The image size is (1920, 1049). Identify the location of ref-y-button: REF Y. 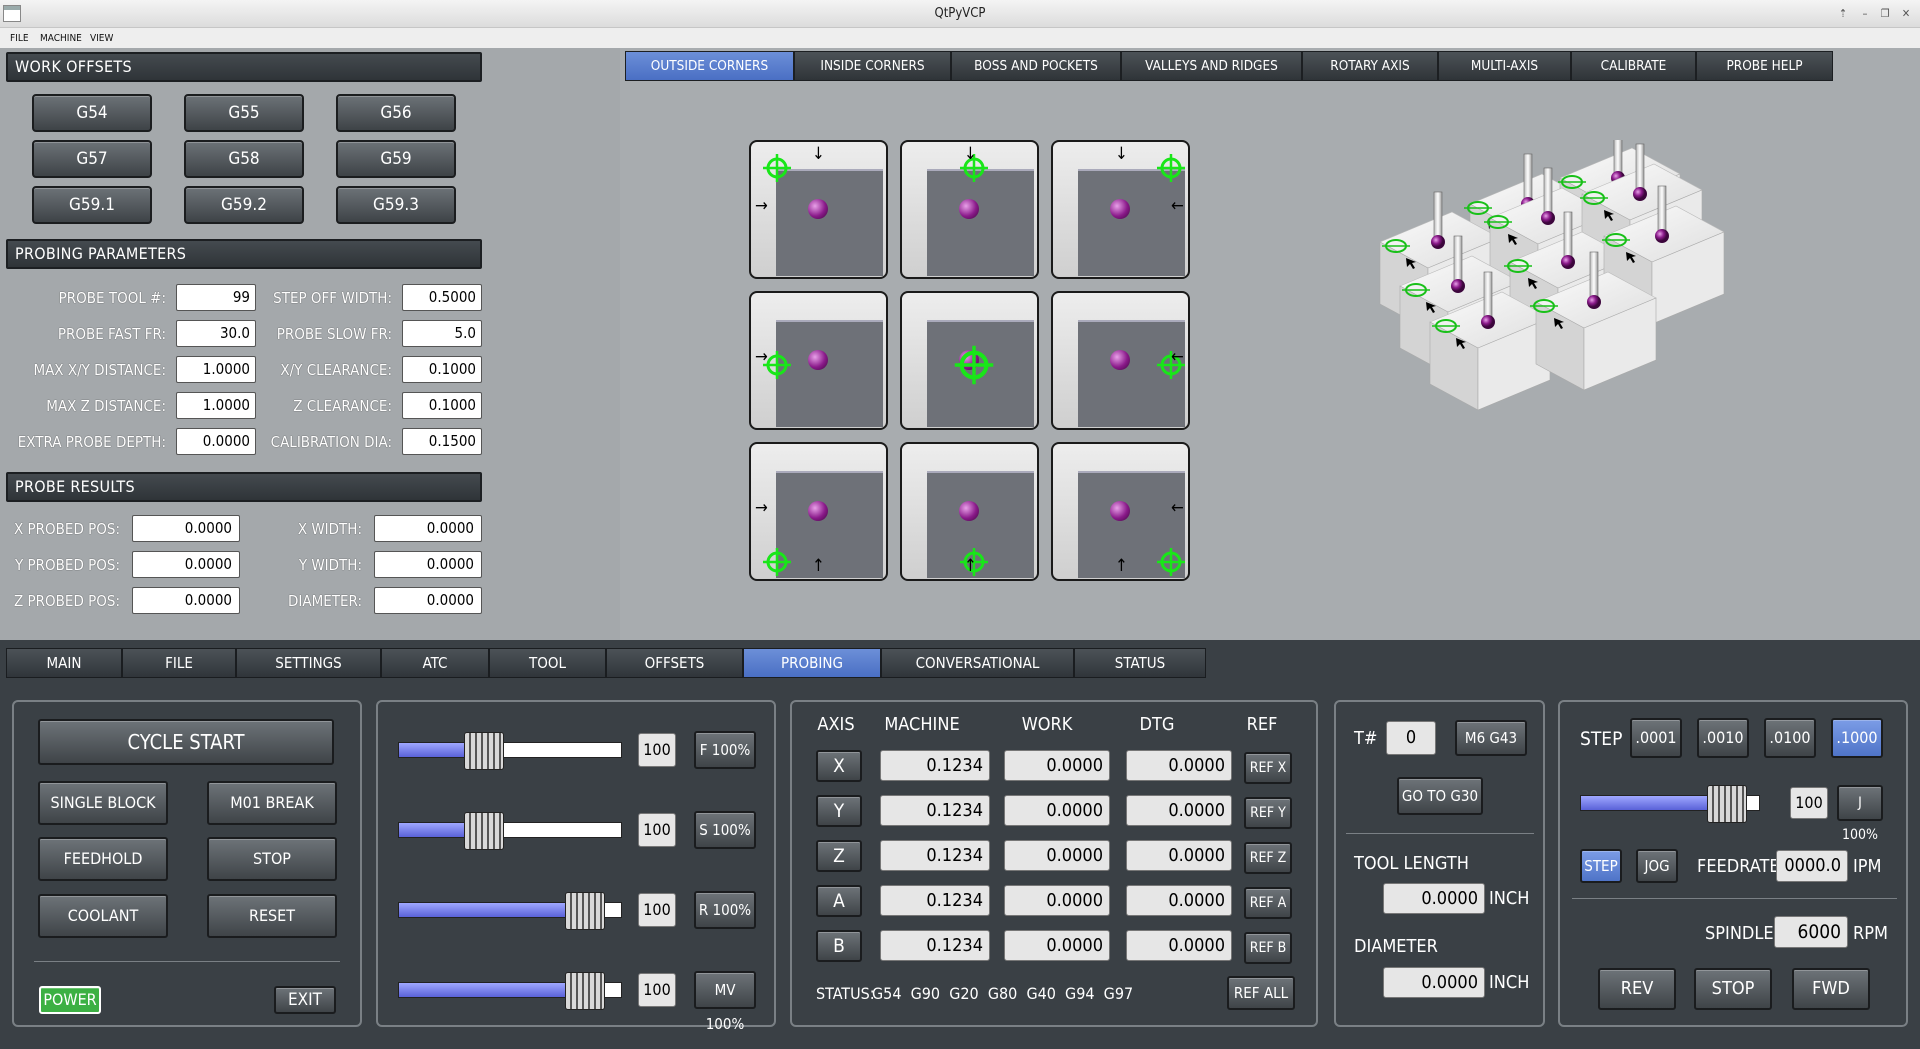
(1268, 813).